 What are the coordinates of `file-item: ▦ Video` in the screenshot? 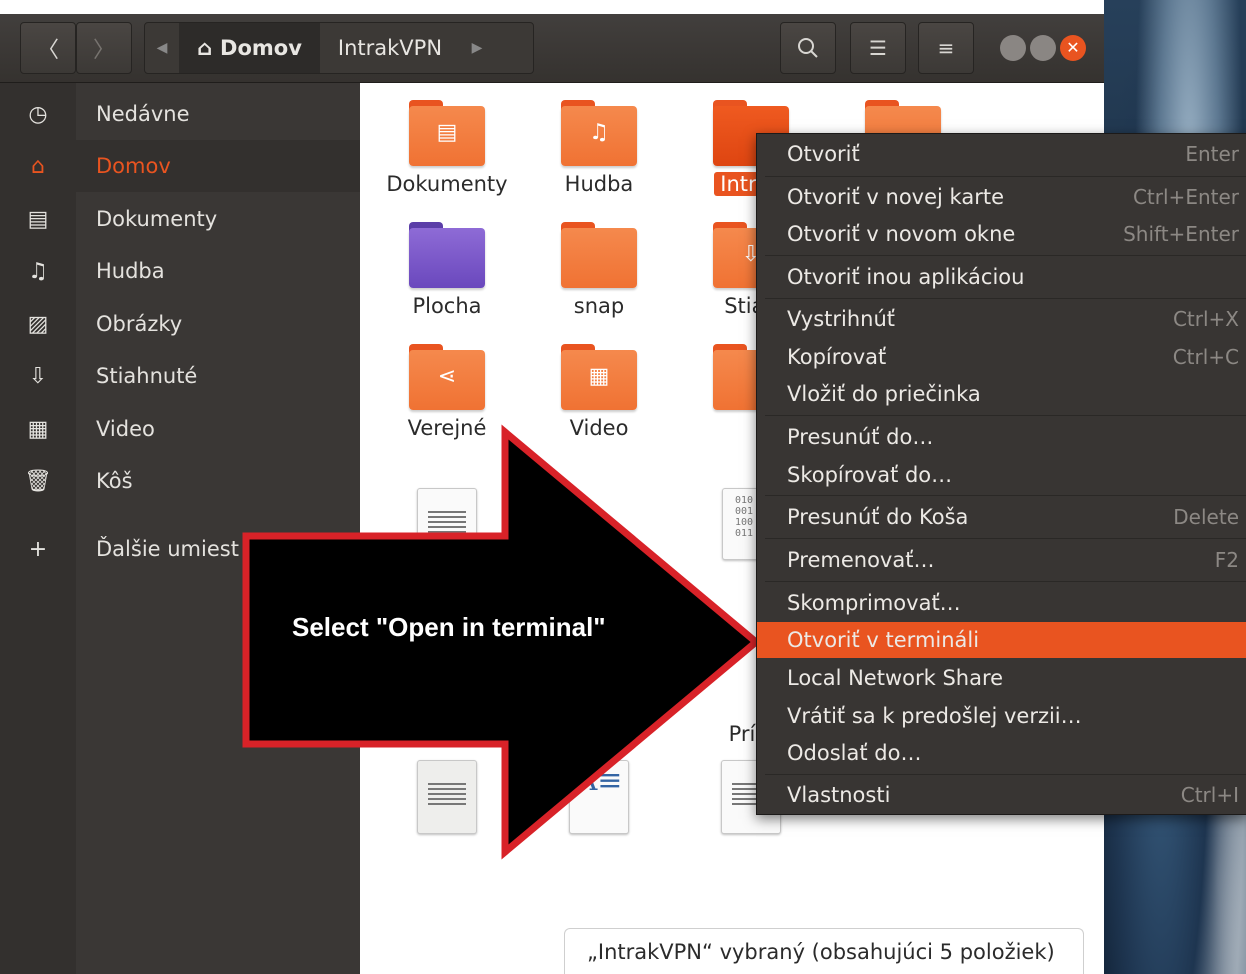 It's located at (599, 392).